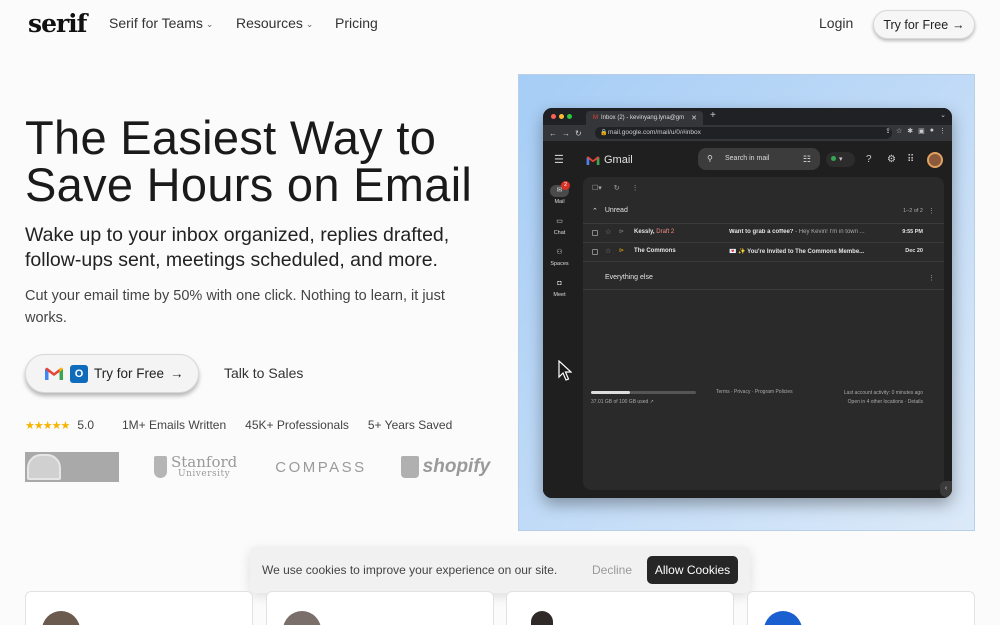  I want to click on rail-meet: ◘ Meet, so click(559, 288).